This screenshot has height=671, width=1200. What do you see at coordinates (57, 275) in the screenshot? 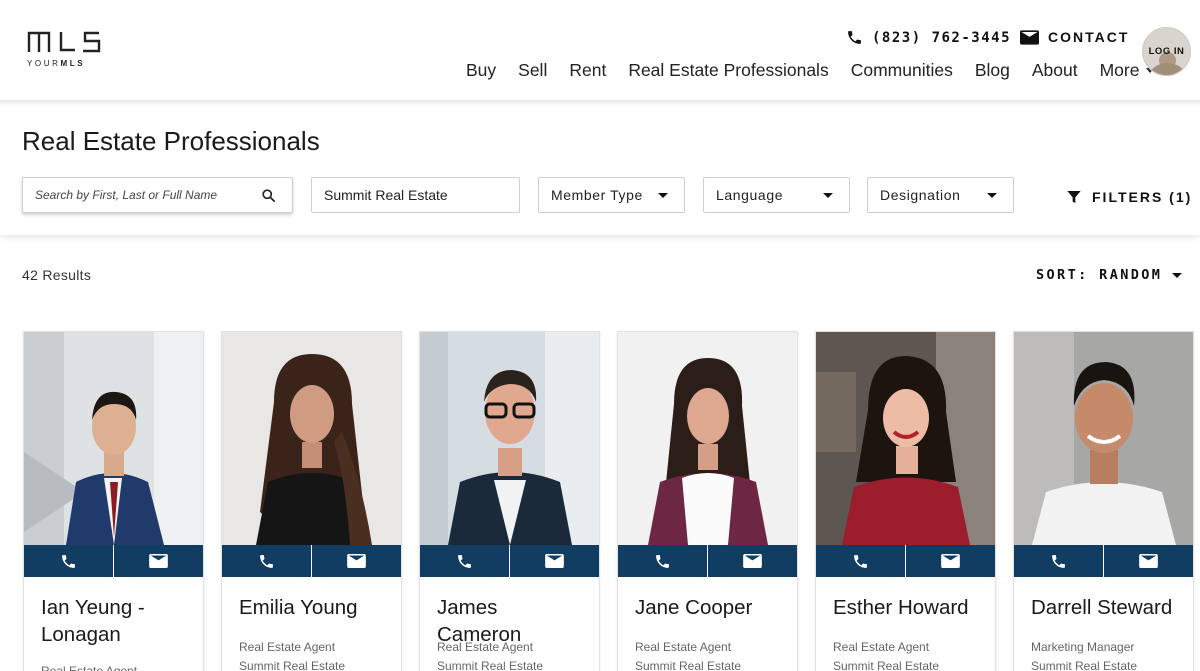
I see `results-count: 42 Results` at bounding box center [57, 275].